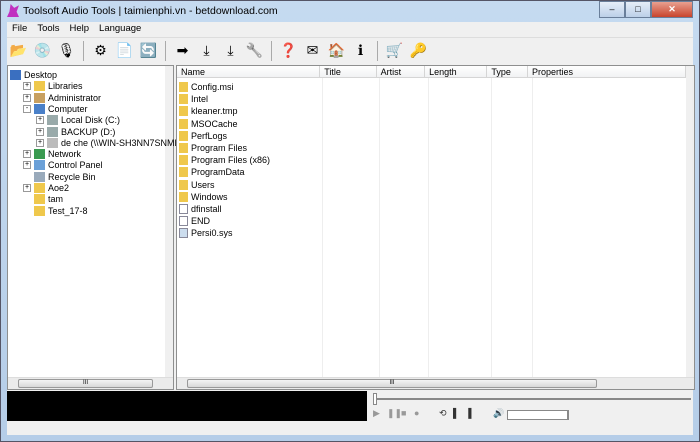 This screenshot has height=442, width=700. Describe the element at coordinates (46, 188) in the screenshot. I see `tree-node: + Aoe2` at that location.